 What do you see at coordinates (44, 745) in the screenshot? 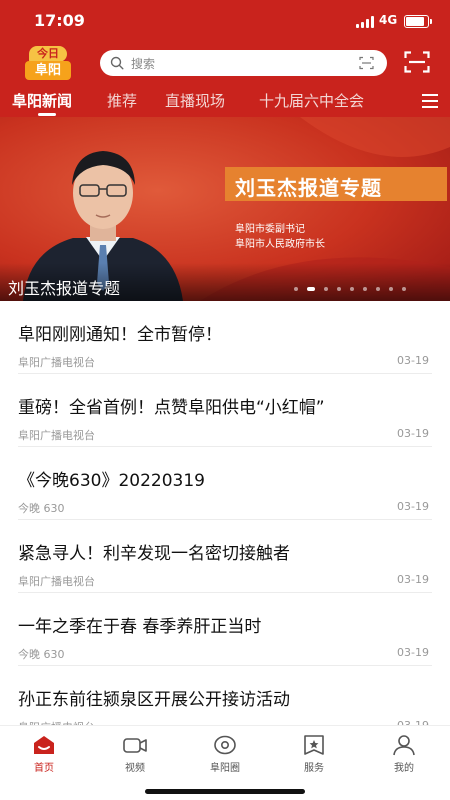
I see `home-icon` at bounding box center [44, 745].